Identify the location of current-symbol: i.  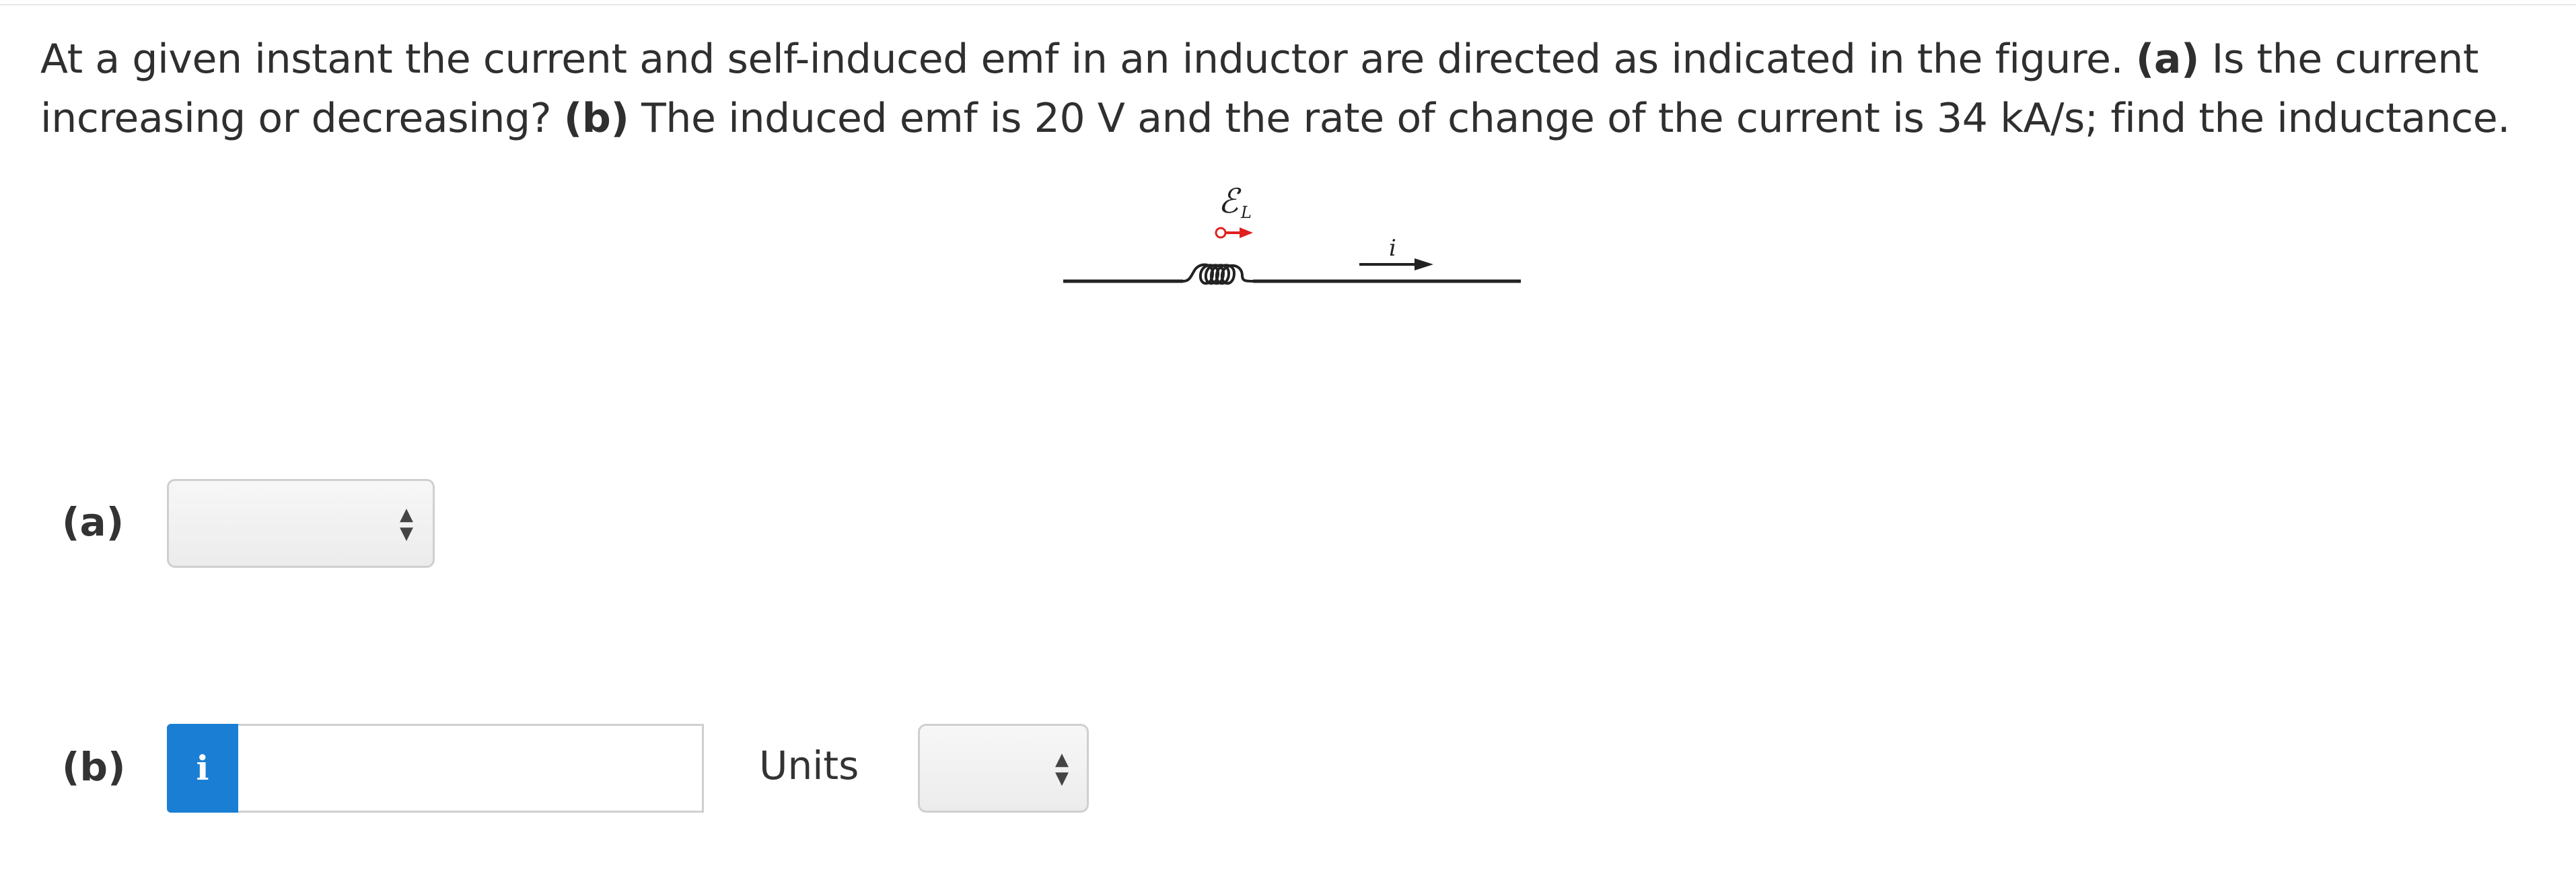
(1392, 248).